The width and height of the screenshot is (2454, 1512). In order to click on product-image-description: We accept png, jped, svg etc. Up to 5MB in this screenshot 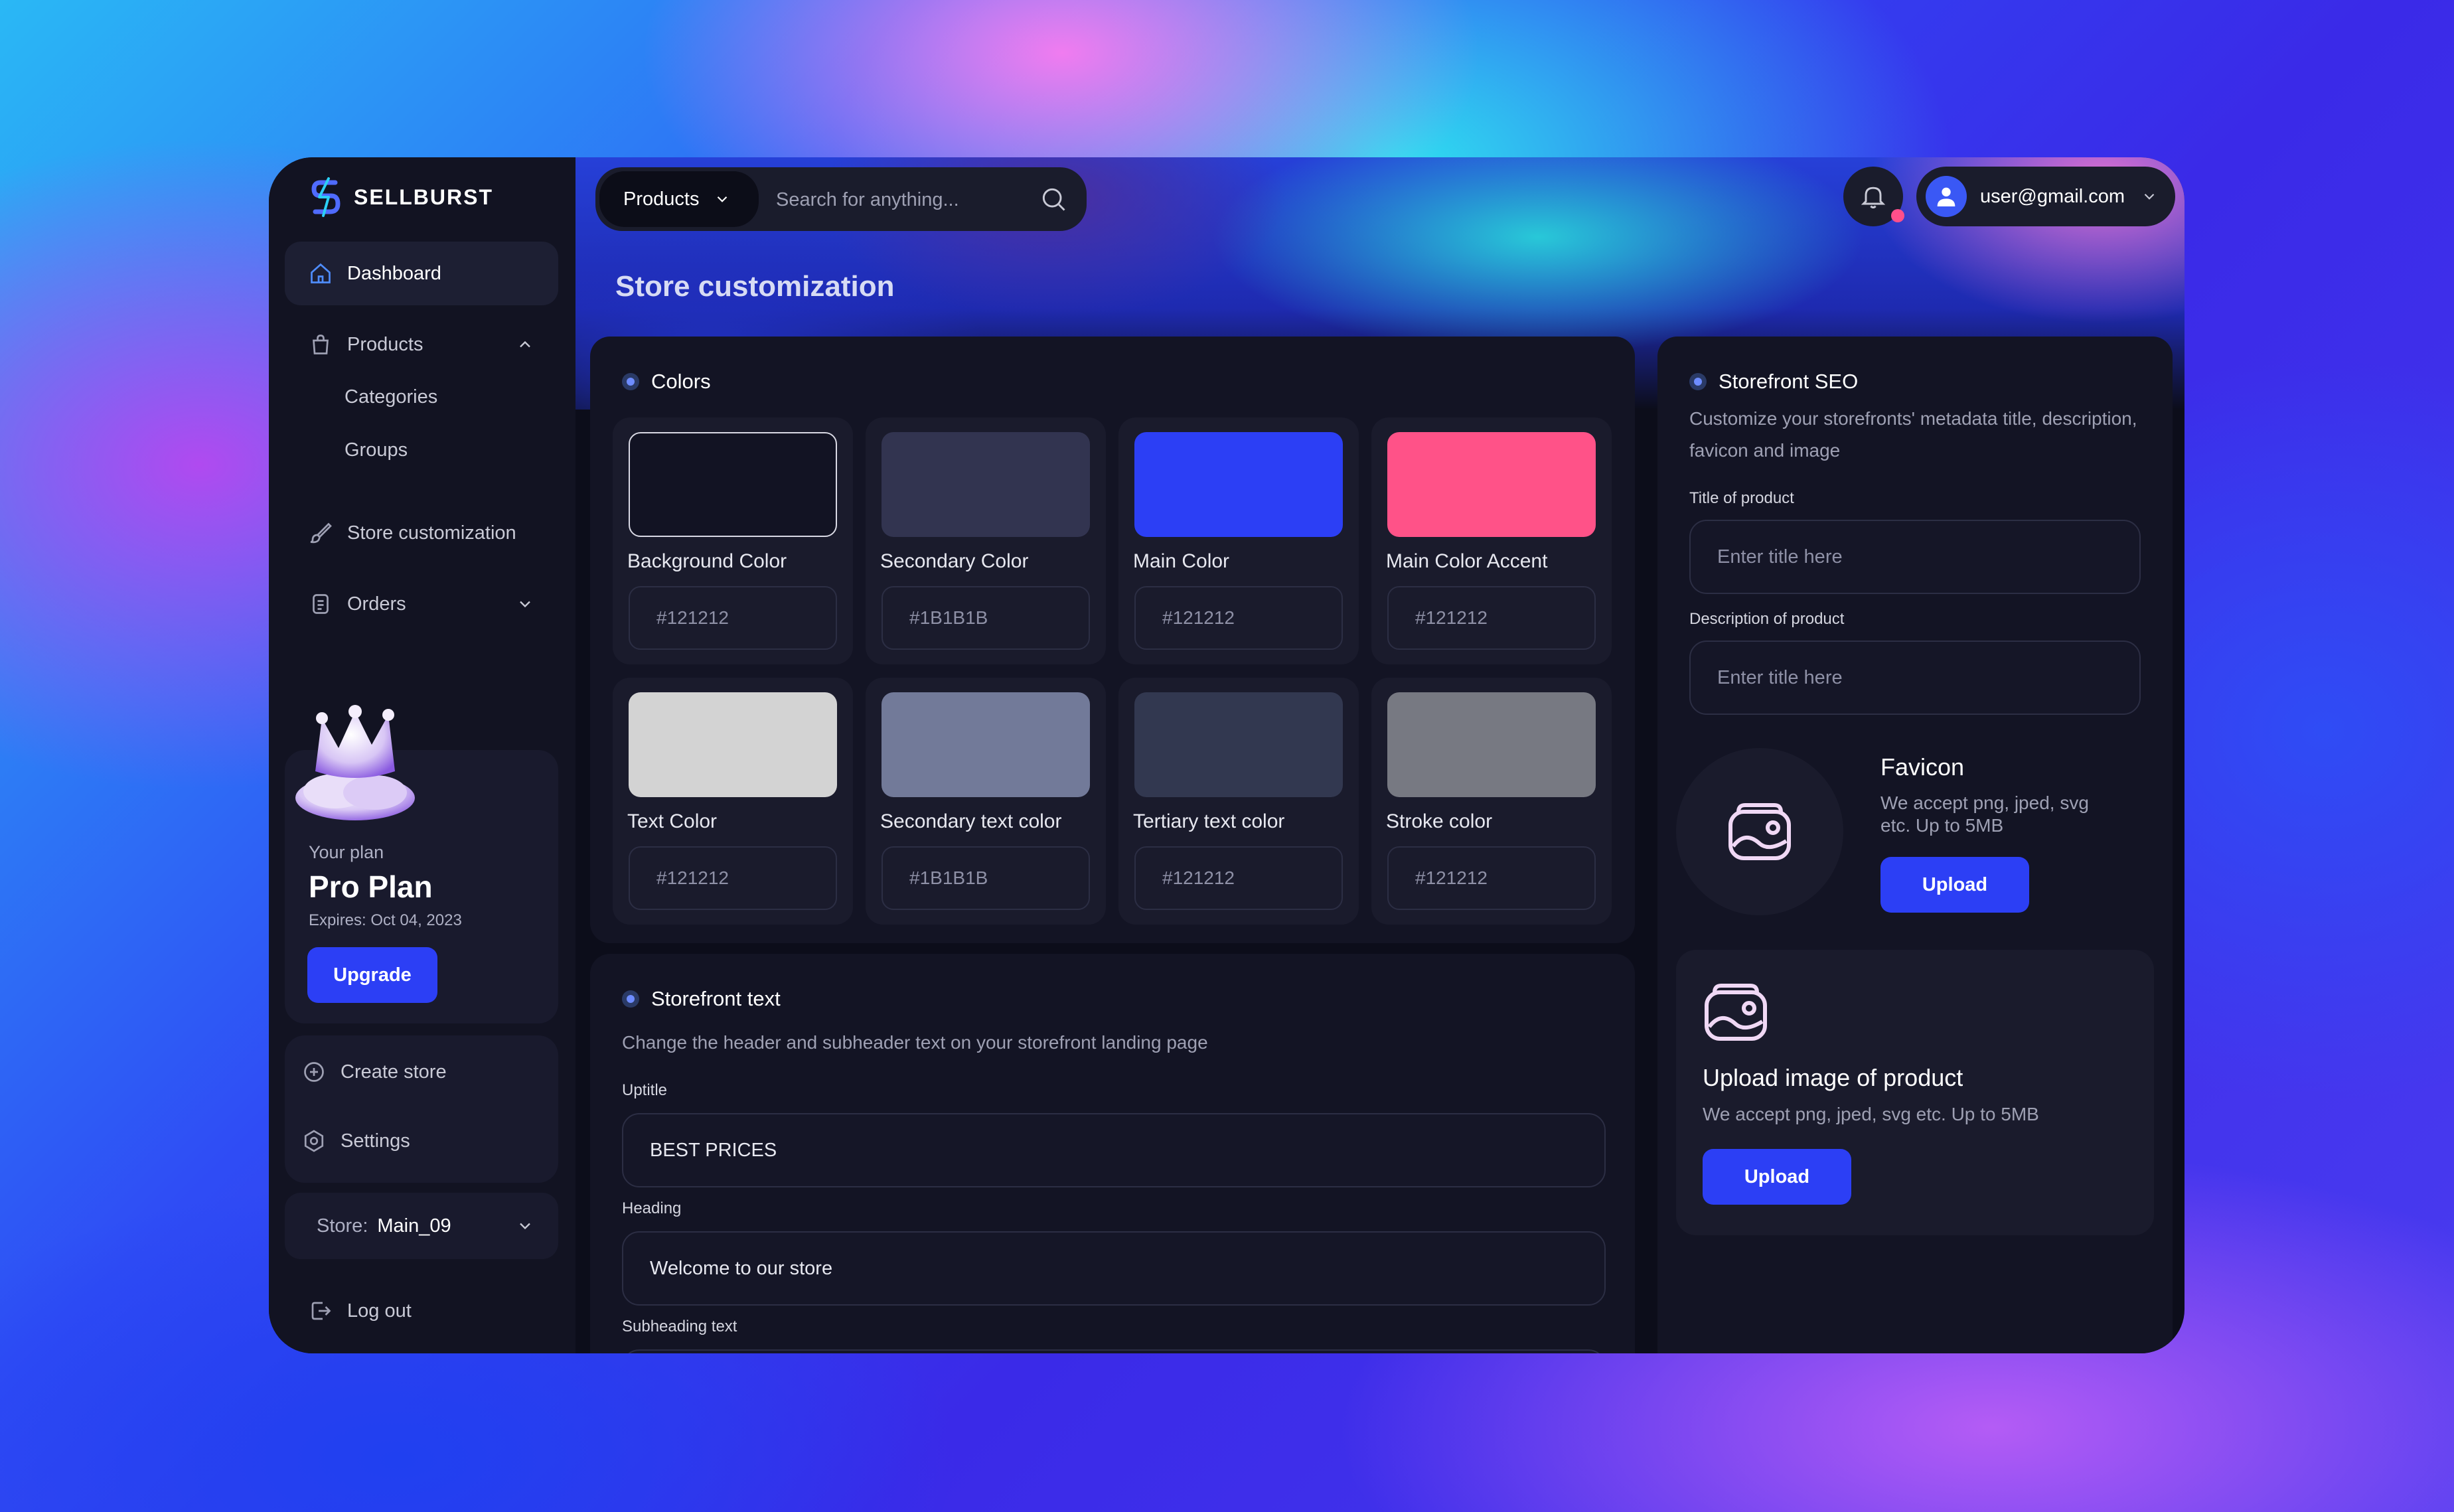, I will do `click(1871, 1114)`.